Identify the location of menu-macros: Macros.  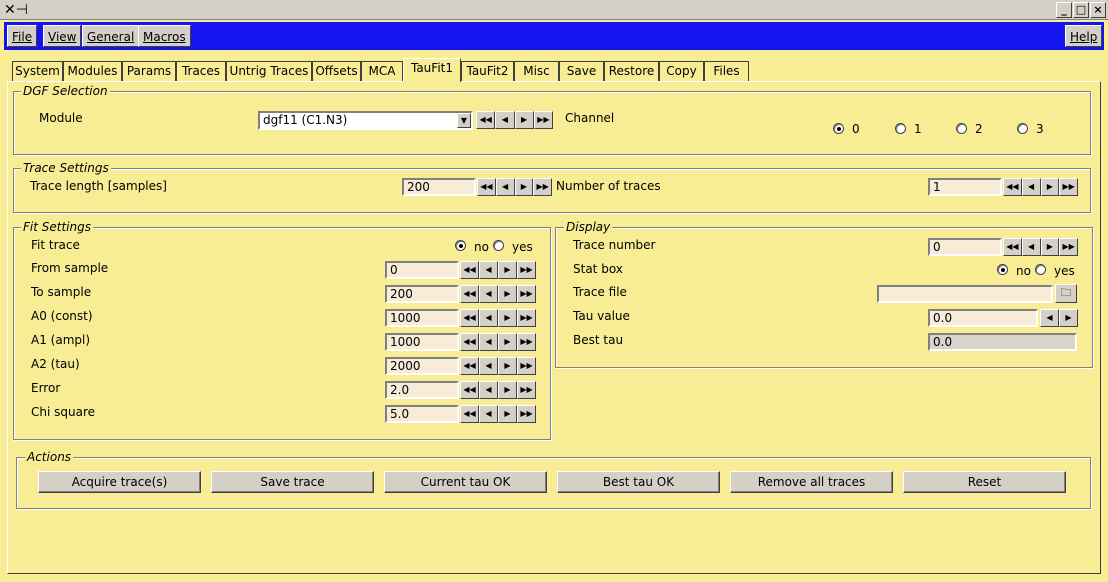
(164, 36).